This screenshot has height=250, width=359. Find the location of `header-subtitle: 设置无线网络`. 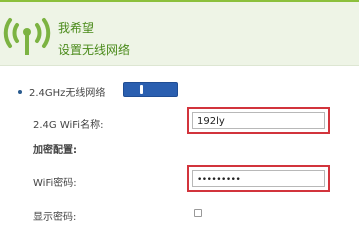

header-subtitle: 设置无线网络 is located at coordinates (94, 50).